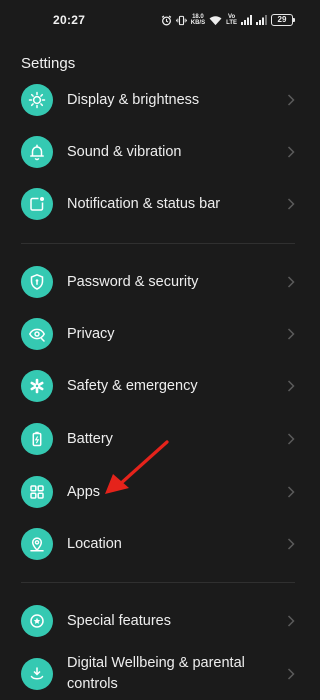 This screenshot has width=320, height=700. Describe the element at coordinates (137, 467) in the screenshot. I see `annotation-arrow-icon` at that location.